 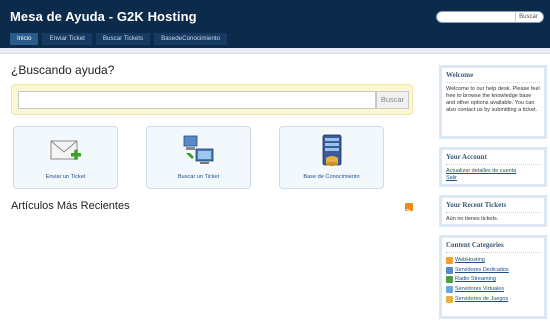 What do you see at coordinates (409, 209) in the screenshot?
I see `rss-icon` at bounding box center [409, 209].